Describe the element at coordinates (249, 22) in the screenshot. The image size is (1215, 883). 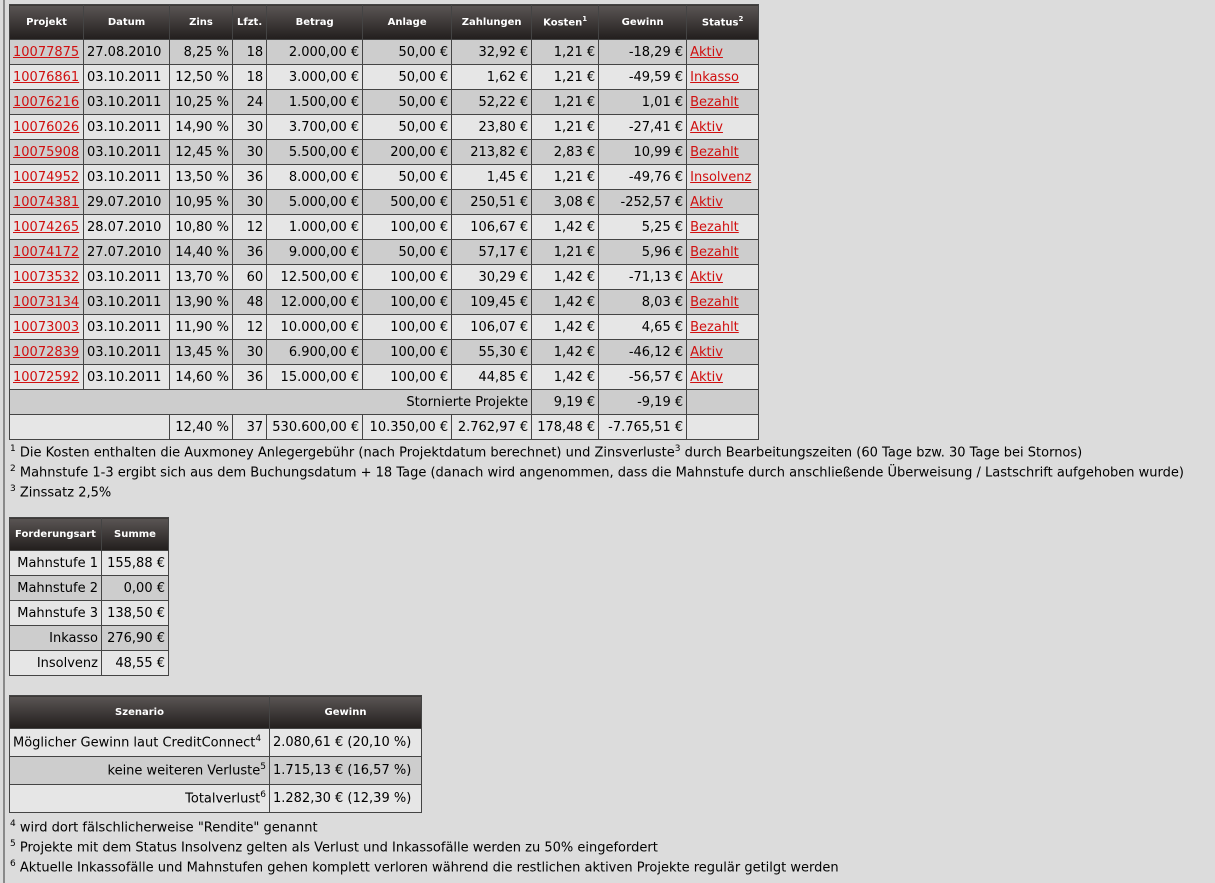
I see `header-lfzt: Lfzt.` at that location.